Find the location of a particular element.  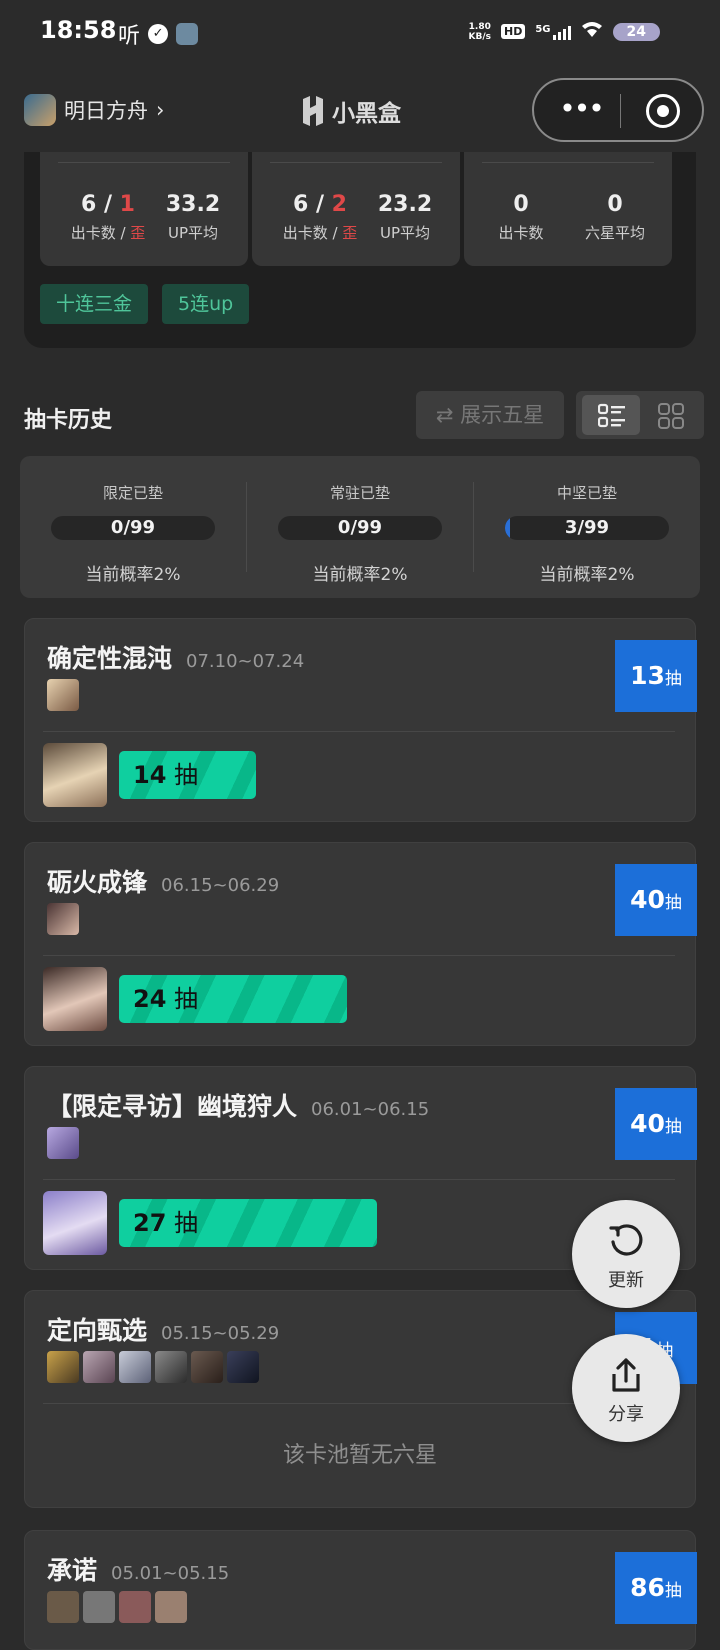

pity-progress-bar: 0/99 is located at coordinates (133, 528).